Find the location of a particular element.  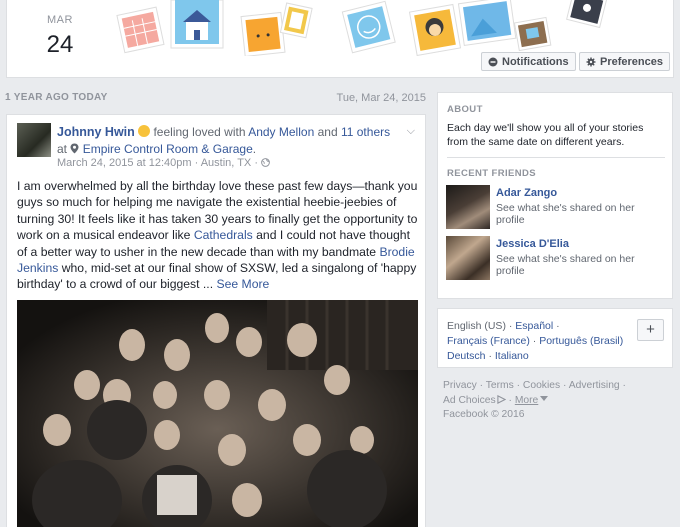

post-location: Austin, TX is located at coordinates (226, 163).